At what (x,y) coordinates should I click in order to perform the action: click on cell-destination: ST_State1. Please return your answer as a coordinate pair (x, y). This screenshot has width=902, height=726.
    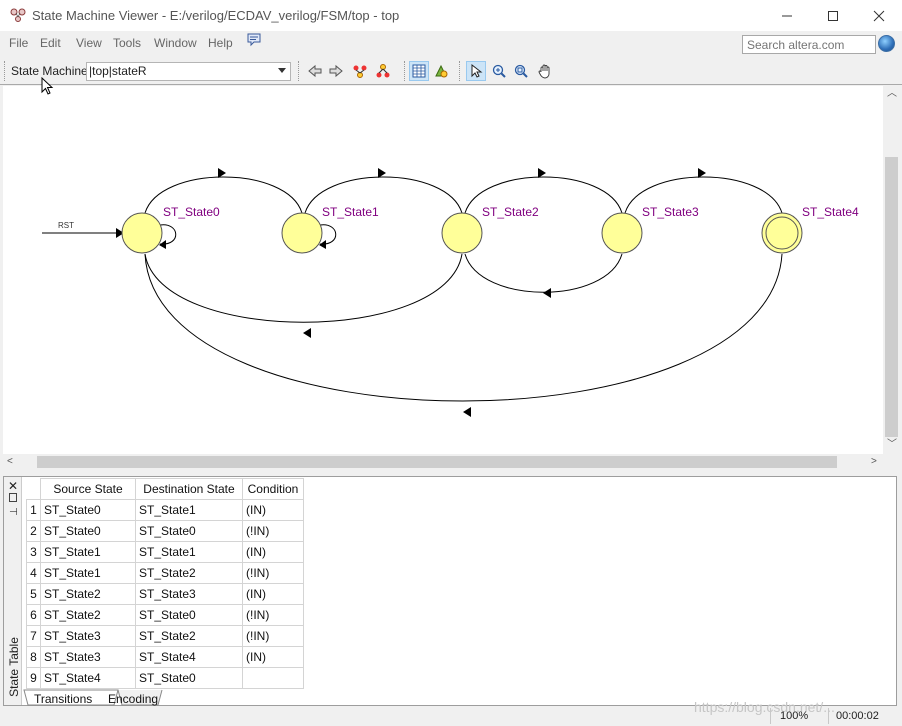
    Looking at the image, I should click on (189, 552).